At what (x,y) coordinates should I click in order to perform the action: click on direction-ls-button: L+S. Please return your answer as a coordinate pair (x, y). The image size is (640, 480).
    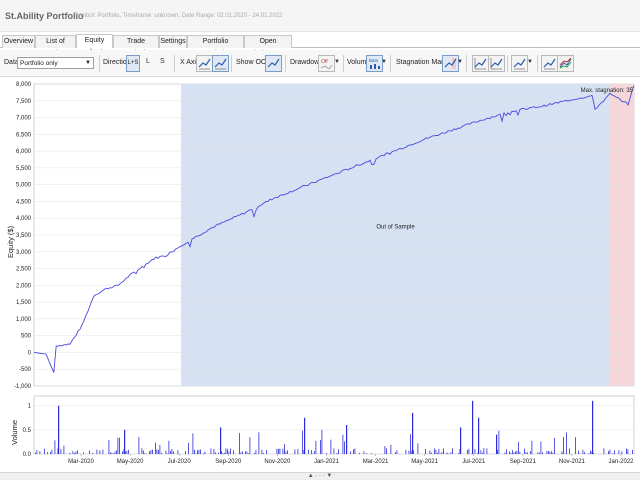
    Looking at the image, I should click on (133, 63).